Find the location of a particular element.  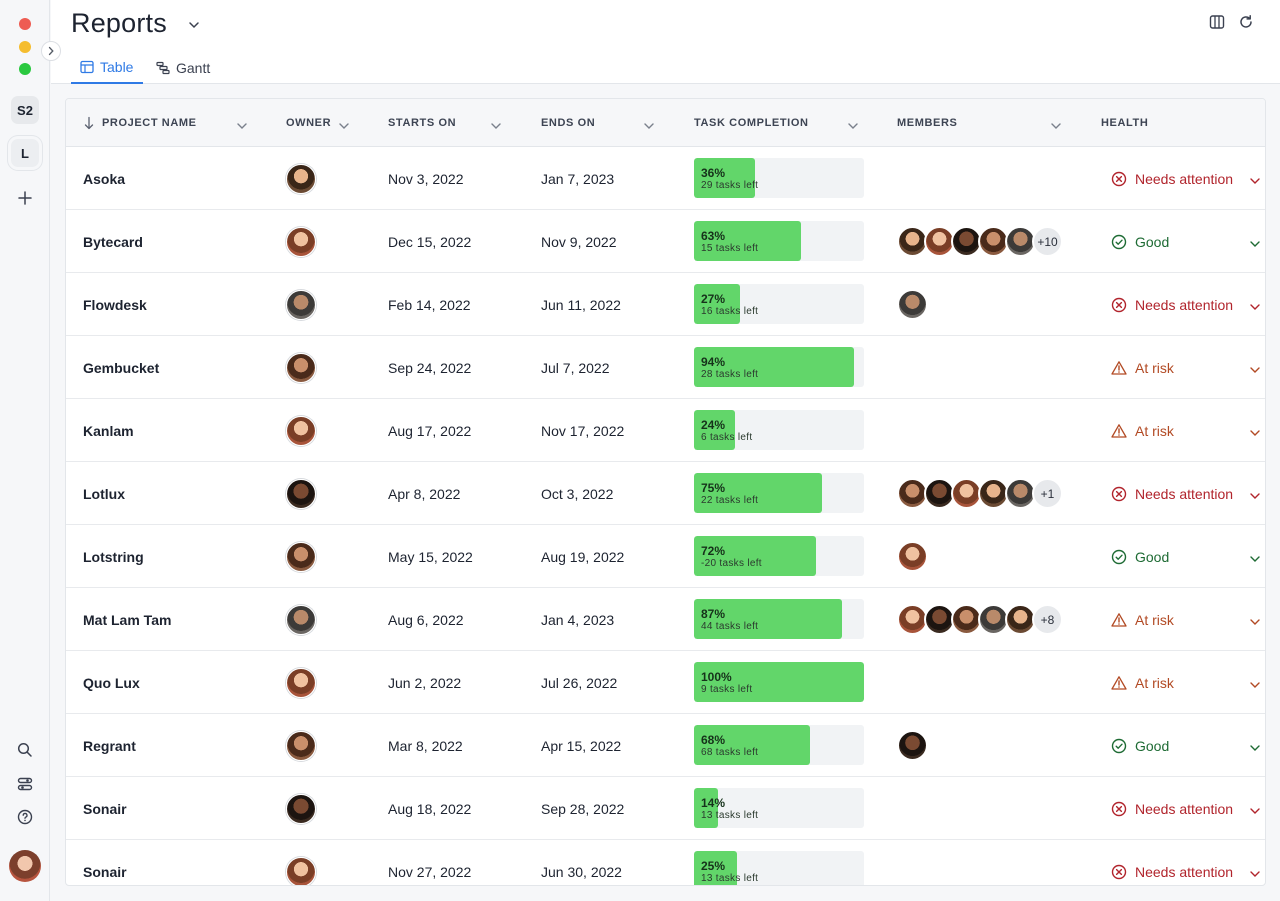

workspace-button-s2: S2 is located at coordinates (25, 110).